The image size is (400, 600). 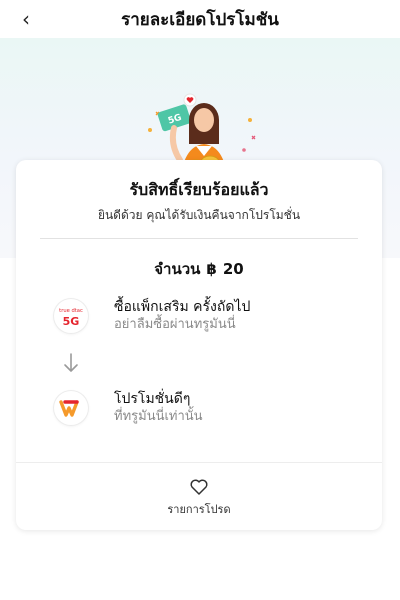 I want to click on step-description: อย่าลืมซื้อผ่านทรูมันนี่, so click(x=175, y=324).